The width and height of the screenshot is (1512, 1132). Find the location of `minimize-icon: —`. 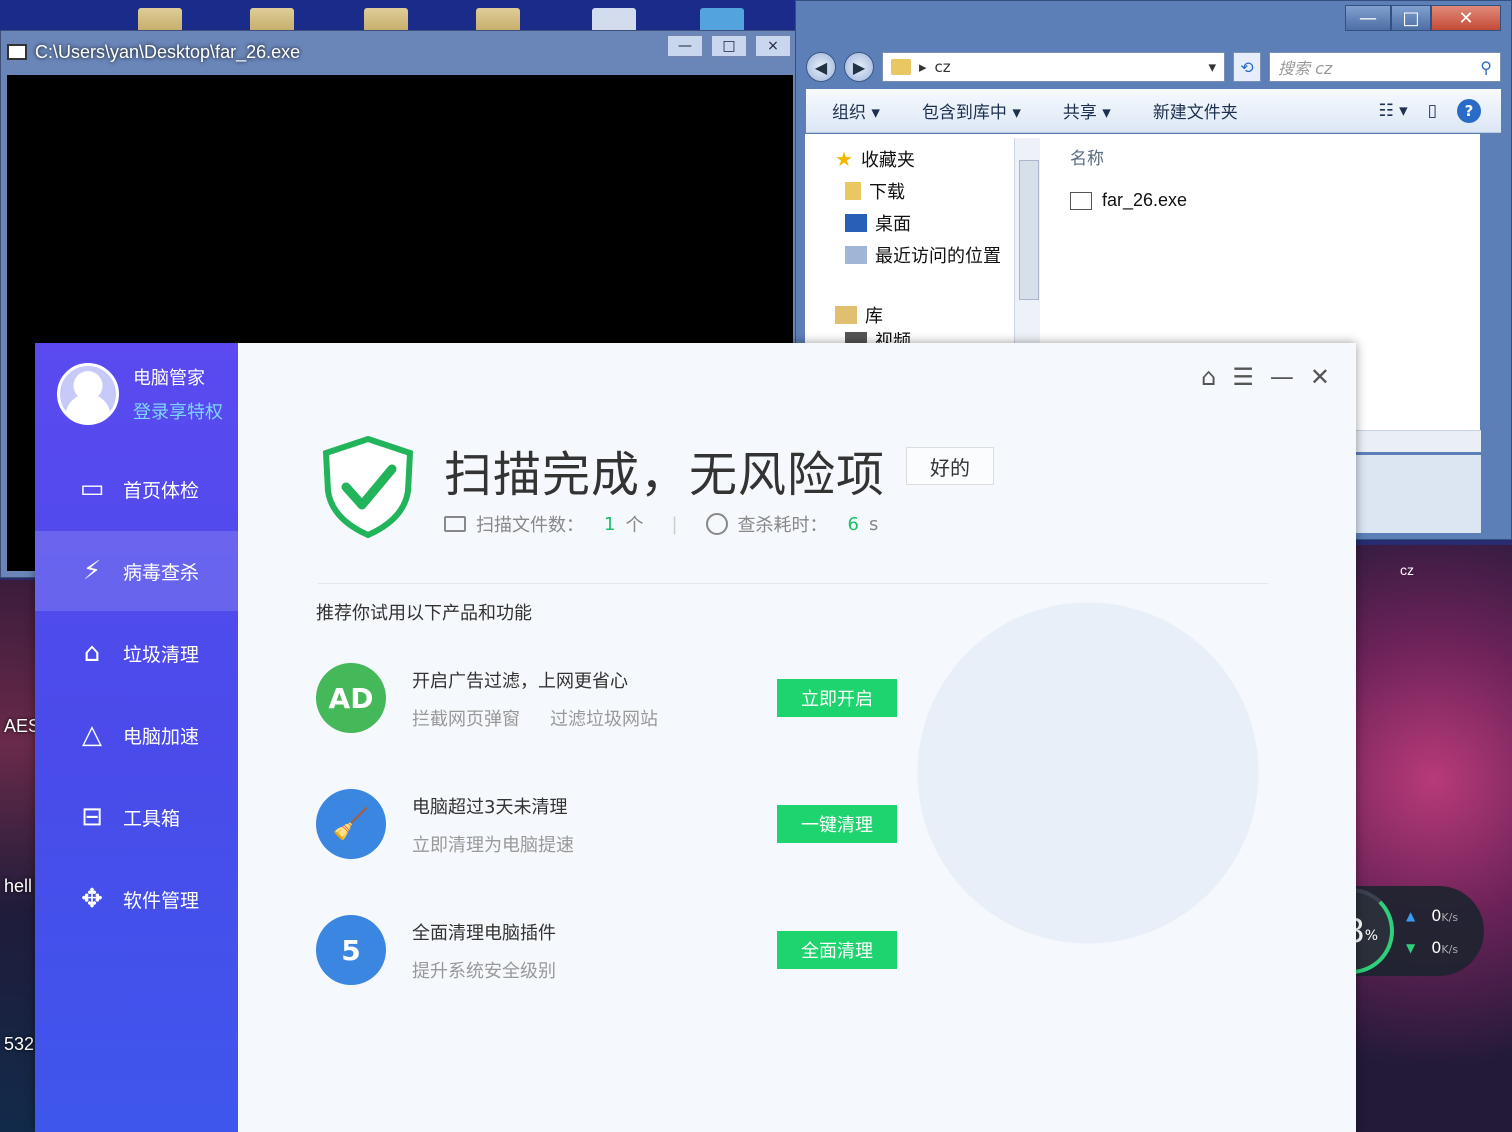

minimize-icon: — is located at coordinates (1282, 377).